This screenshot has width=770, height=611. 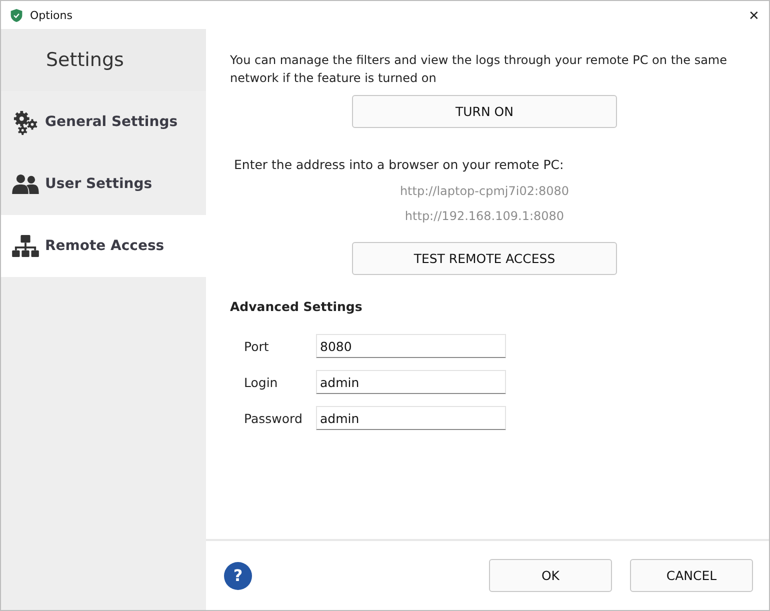 What do you see at coordinates (484, 216) in the screenshot?
I see `address-text: http://192.168.109.1:8080` at bounding box center [484, 216].